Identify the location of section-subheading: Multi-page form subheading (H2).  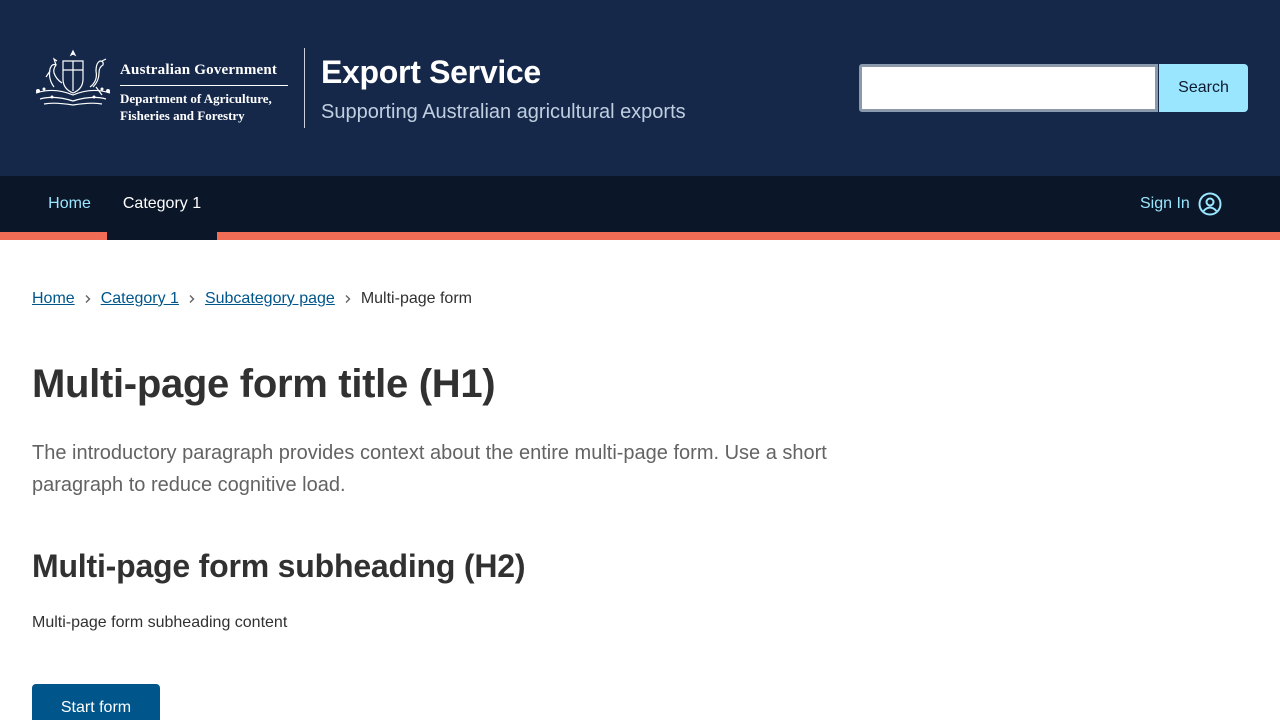
(279, 566).